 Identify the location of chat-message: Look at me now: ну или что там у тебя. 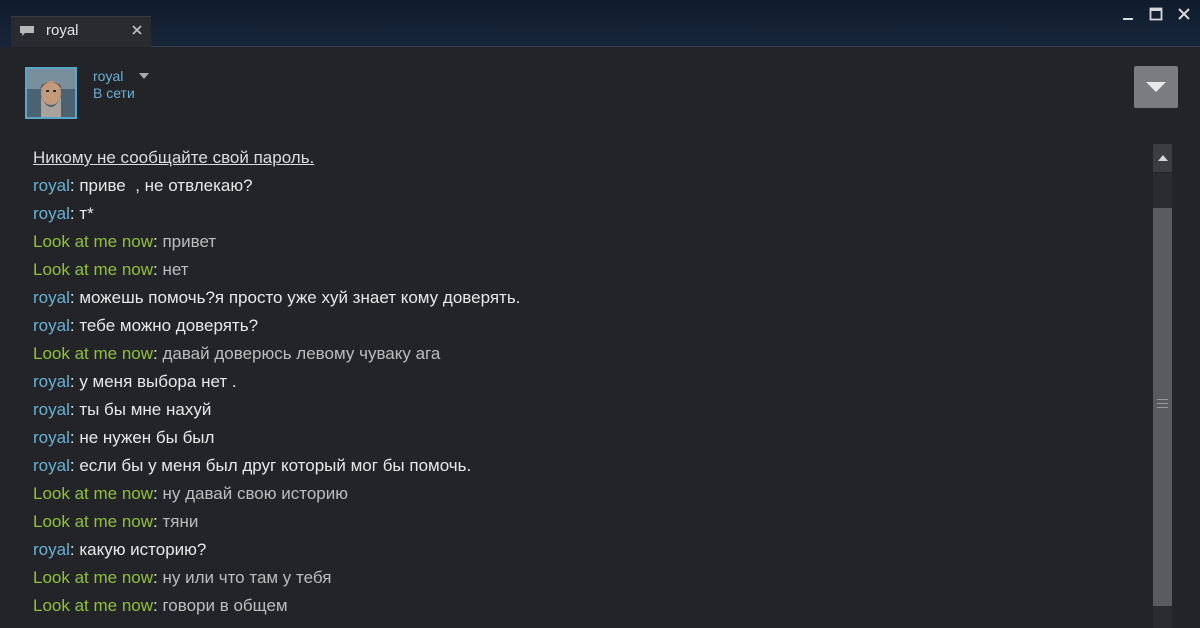
(182, 578).